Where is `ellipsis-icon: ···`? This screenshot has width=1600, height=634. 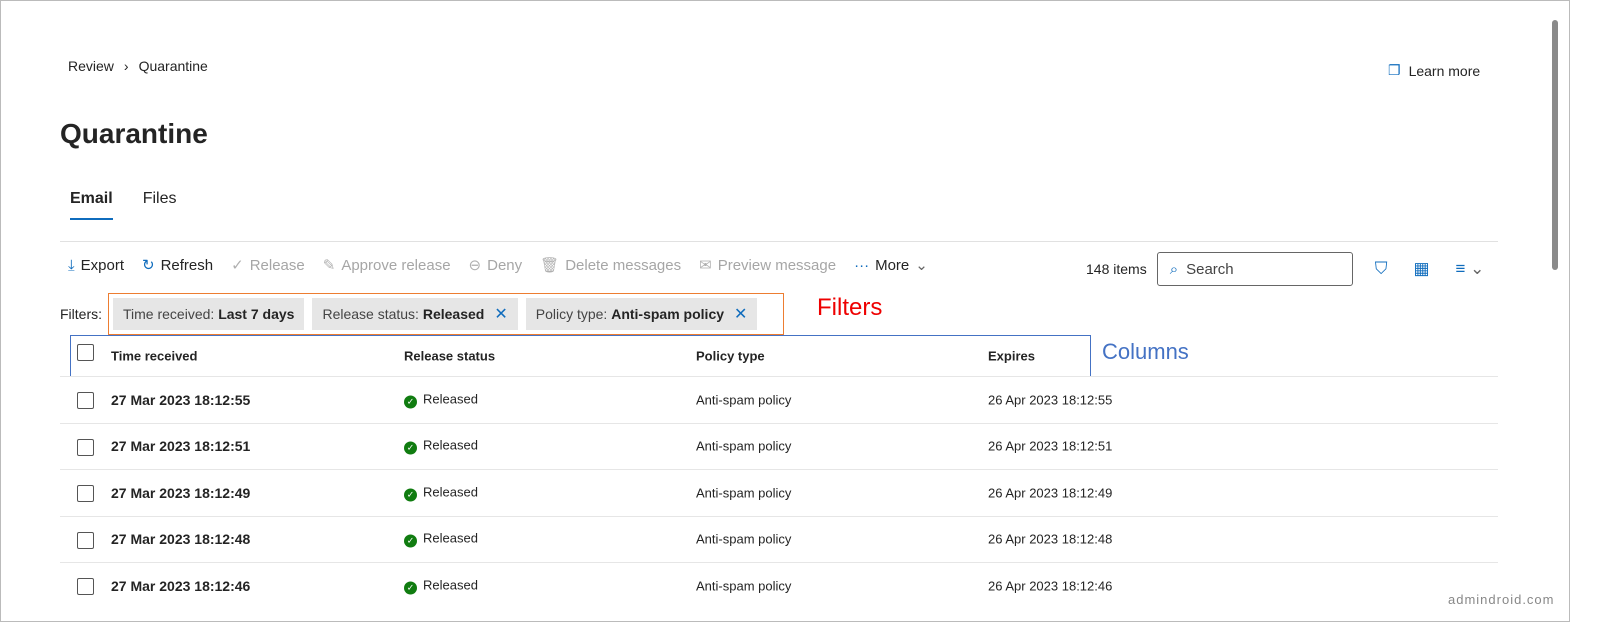
ellipsis-icon: ··· is located at coordinates (862, 265).